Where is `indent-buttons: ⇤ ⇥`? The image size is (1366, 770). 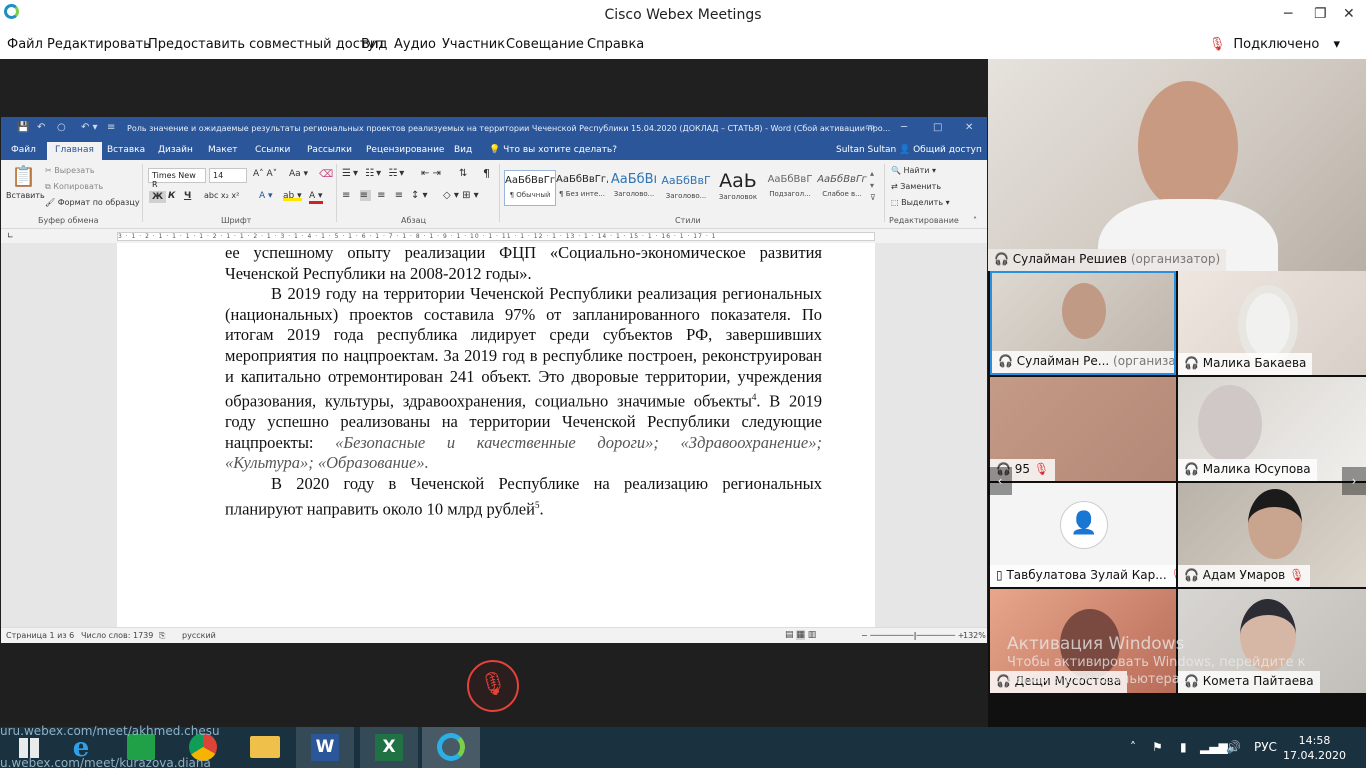 indent-buttons: ⇤ ⇥ is located at coordinates (431, 173).